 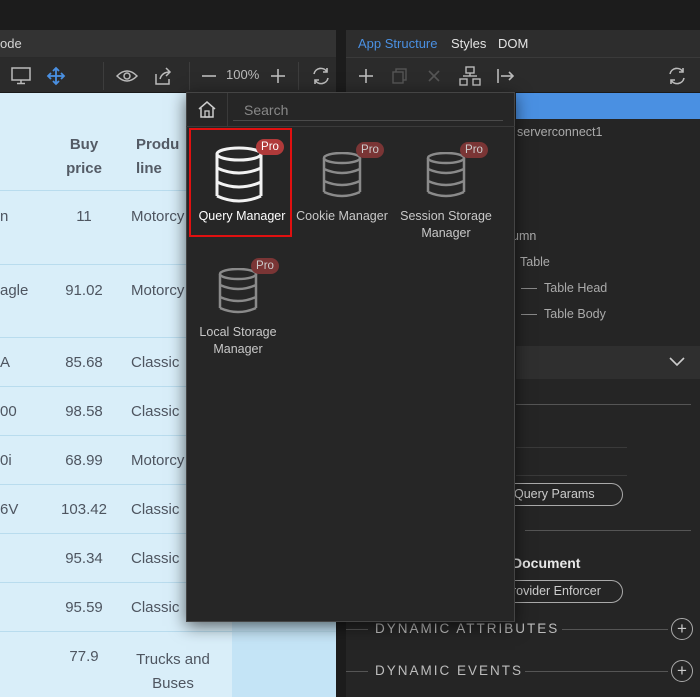 I want to click on dynamic-events-label: DYNAMIC EVENTS, so click(x=449, y=670).